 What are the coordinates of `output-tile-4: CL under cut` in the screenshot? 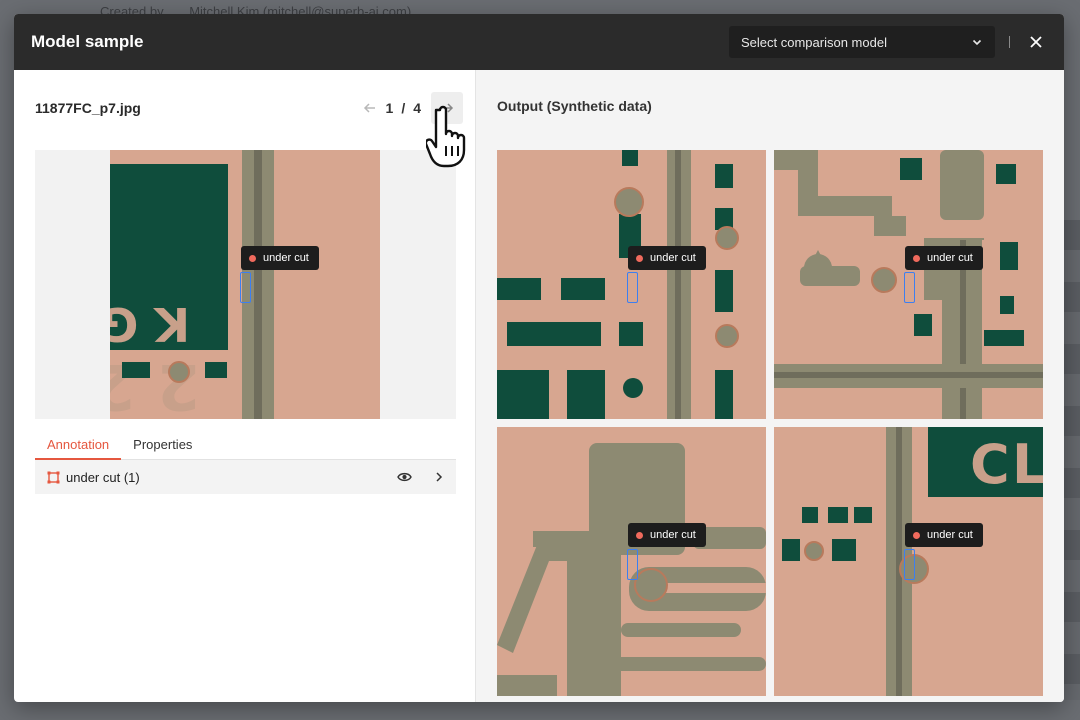 It's located at (908, 561).